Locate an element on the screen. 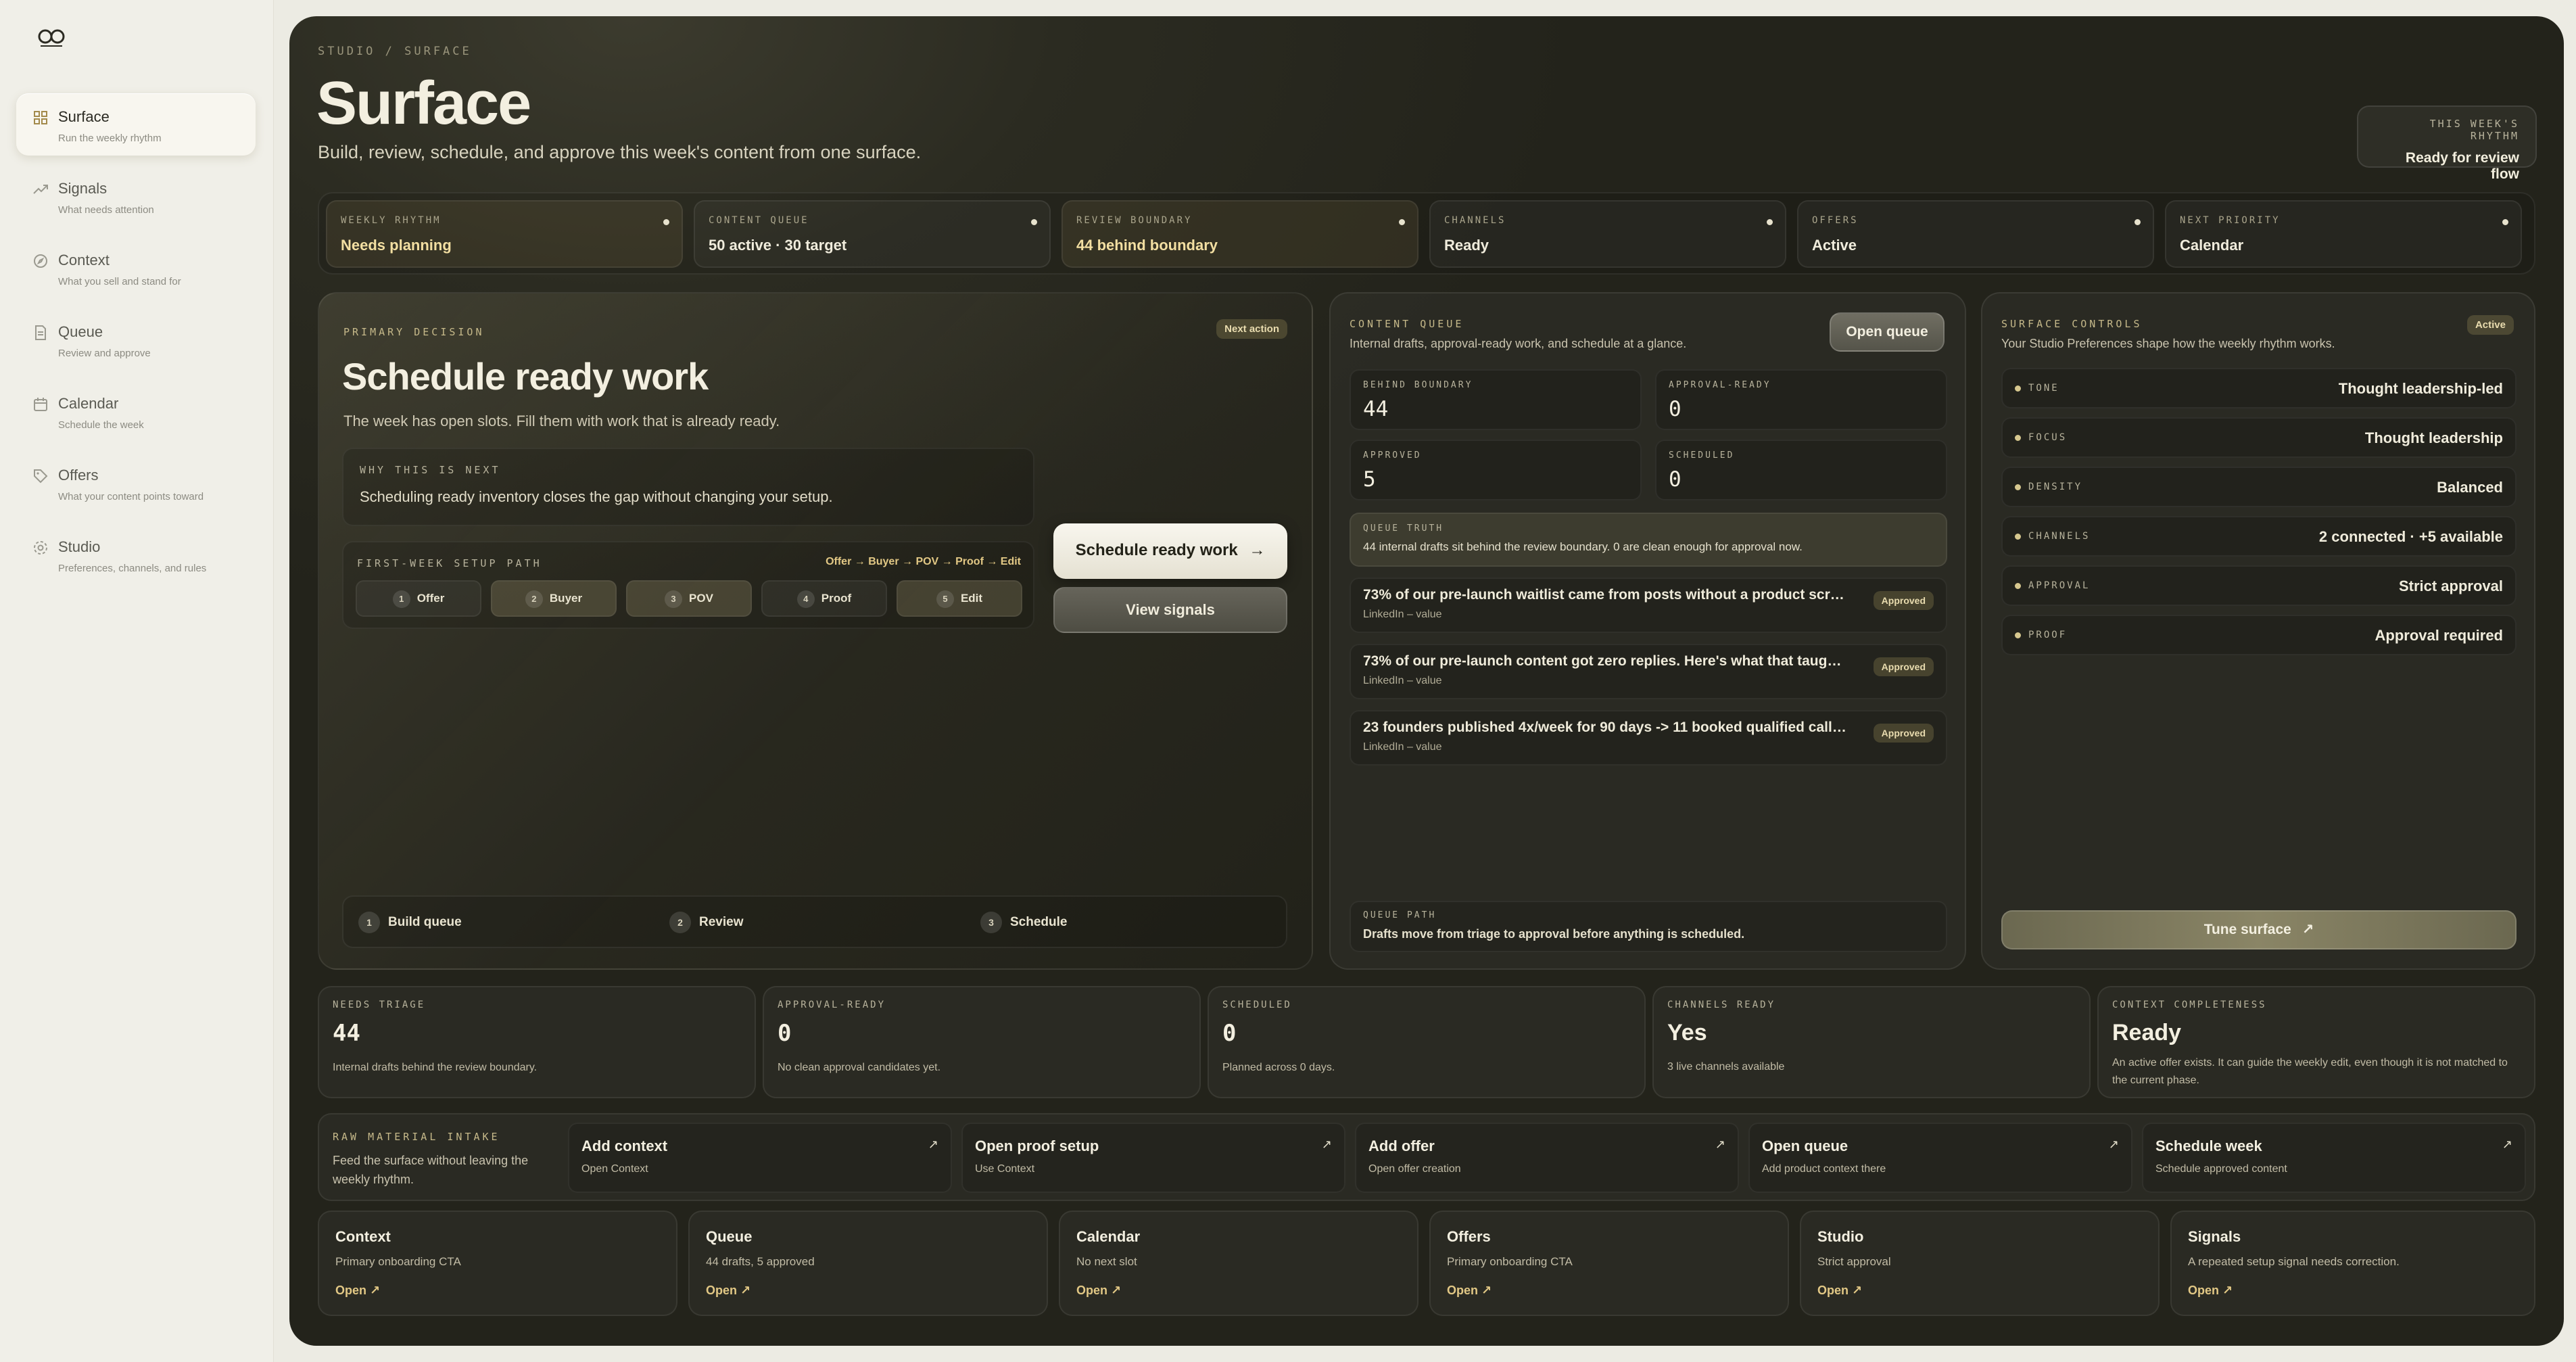 This screenshot has width=2576, height=1362. weekly-rhythm-badge: THIS WEEK'S RHYTHM Ready for review flow is located at coordinates (2447, 143).